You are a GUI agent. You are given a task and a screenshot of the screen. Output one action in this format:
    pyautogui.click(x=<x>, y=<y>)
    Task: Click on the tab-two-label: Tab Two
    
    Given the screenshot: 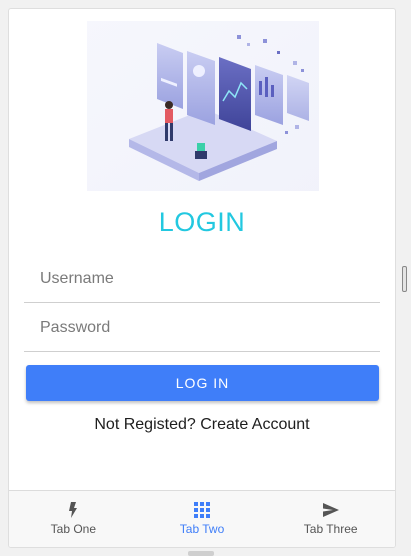 What is the action you would take?
    pyautogui.click(x=202, y=529)
    